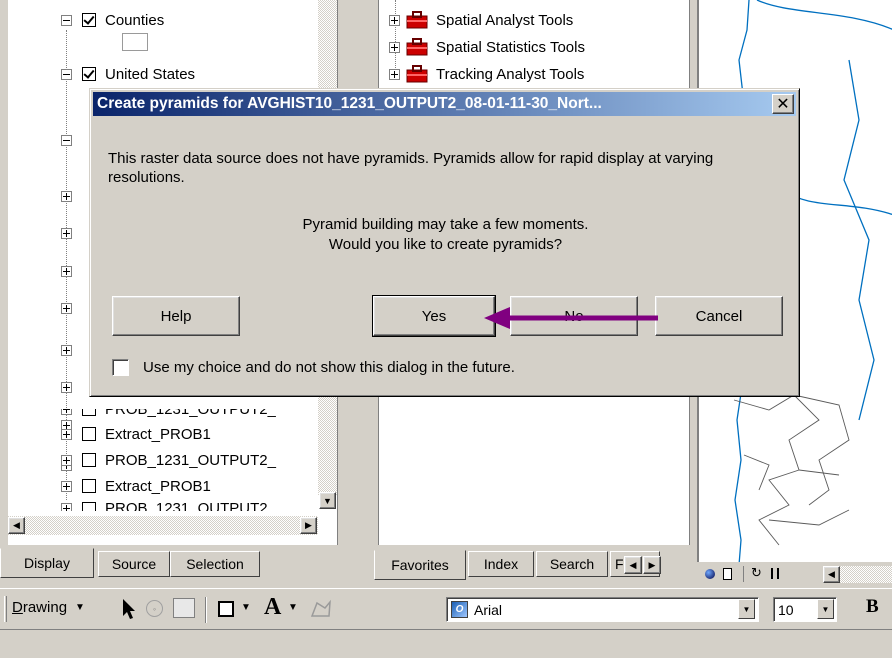  Describe the element at coordinates (872, 607) in the screenshot. I see `bold-button: B` at that location.